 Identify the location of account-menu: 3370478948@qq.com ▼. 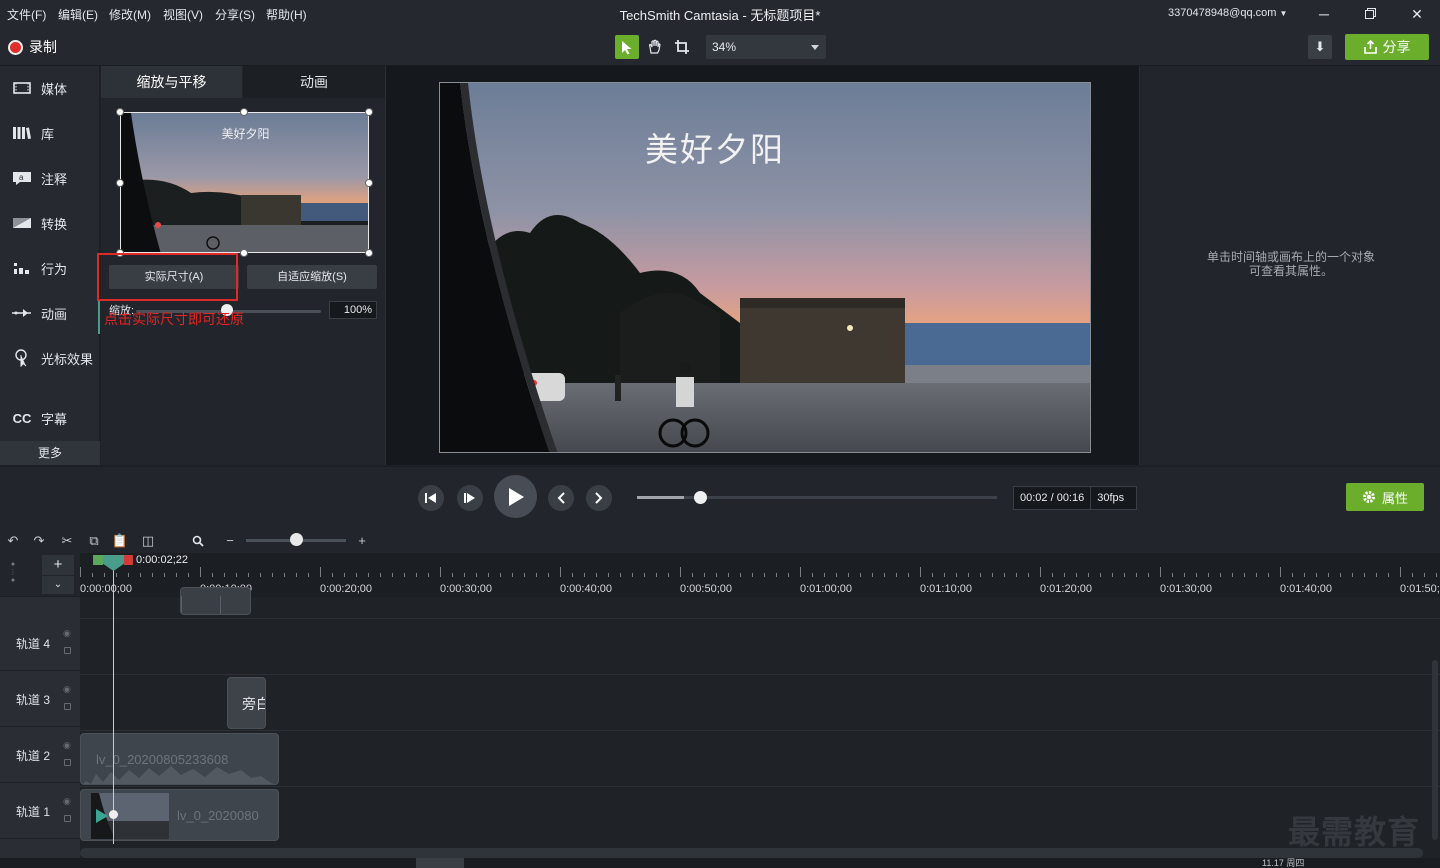
(1227, 13).